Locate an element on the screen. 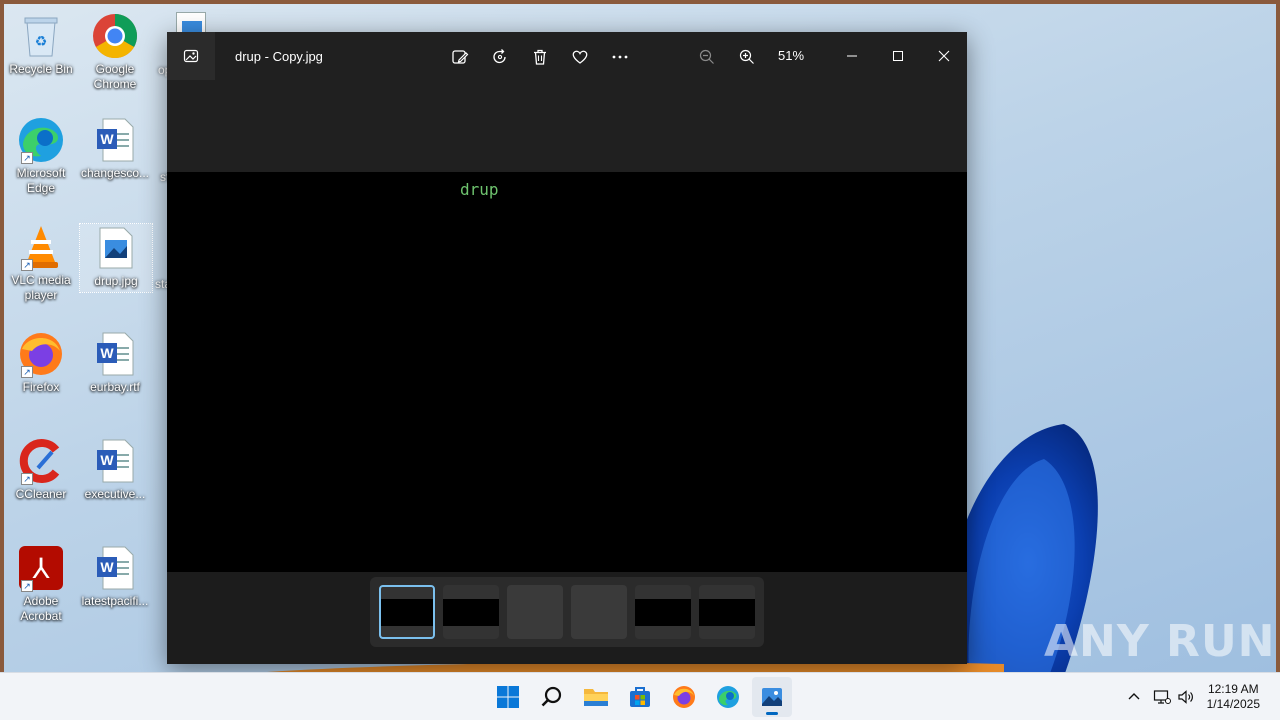  desktop-icon-recycle-bin: ♻ Recycle Bin is located at coordinates (41, 44).